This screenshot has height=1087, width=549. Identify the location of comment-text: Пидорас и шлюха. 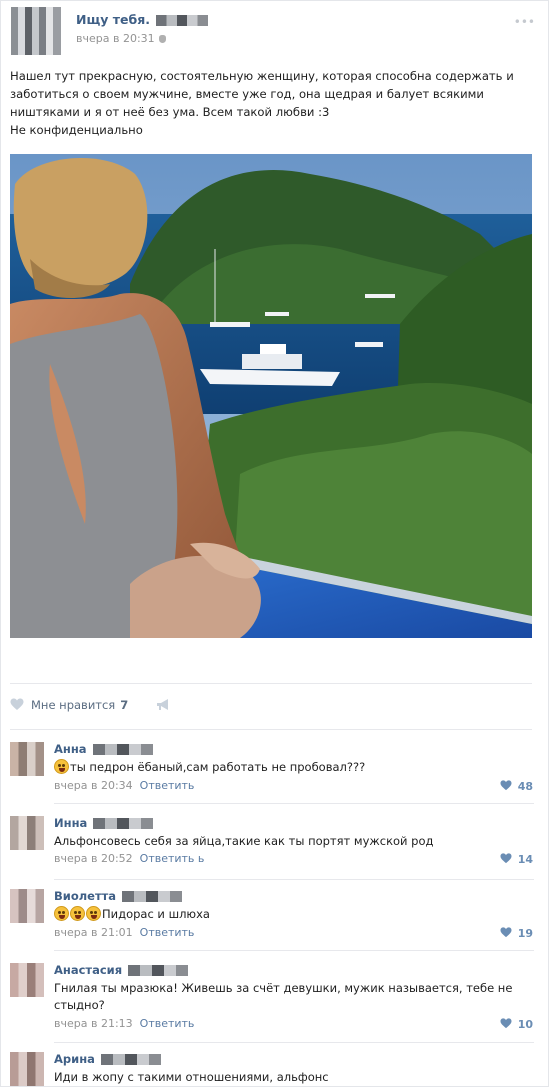
(289, 914).